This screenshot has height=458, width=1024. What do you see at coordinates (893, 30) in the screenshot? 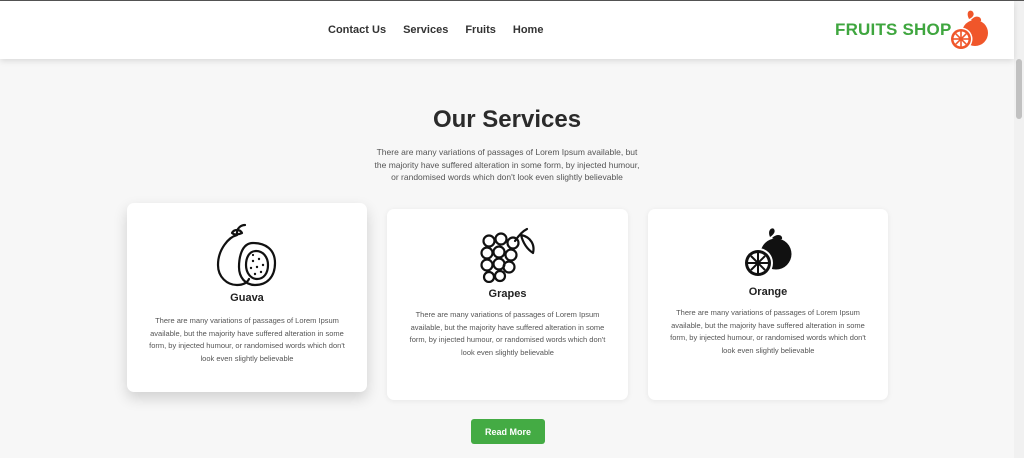
I see `brand-name: FRUITS SHOP` at bounding box center [893, 30].